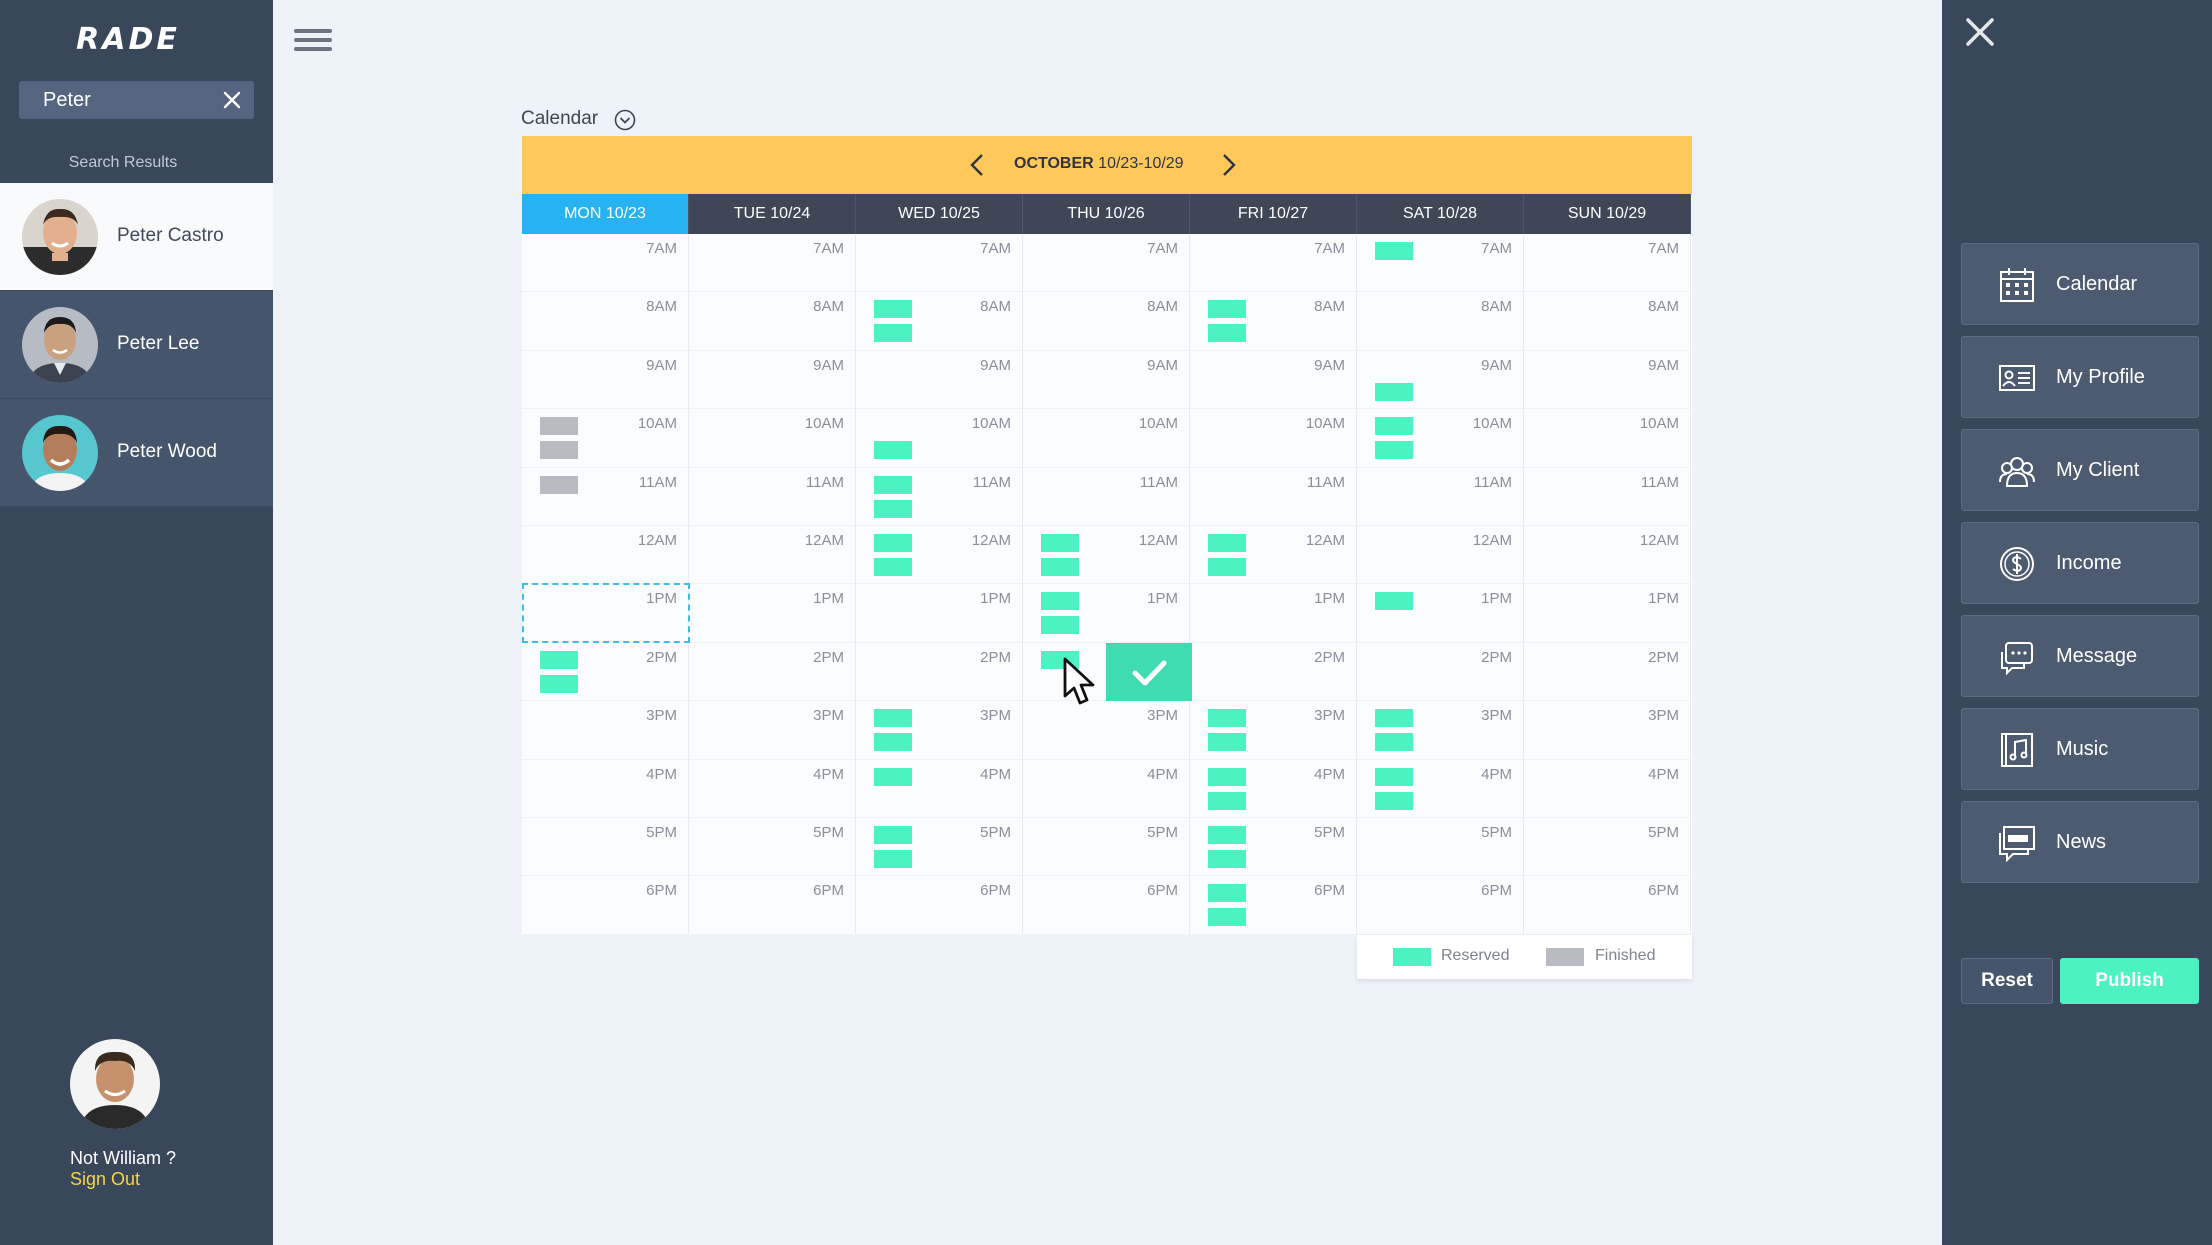 This screenshot has height=1245, width=2212. What do you see at coordinates (114, 100) in the screenshot?
I see `search-input` at bounding box center [114, 100].